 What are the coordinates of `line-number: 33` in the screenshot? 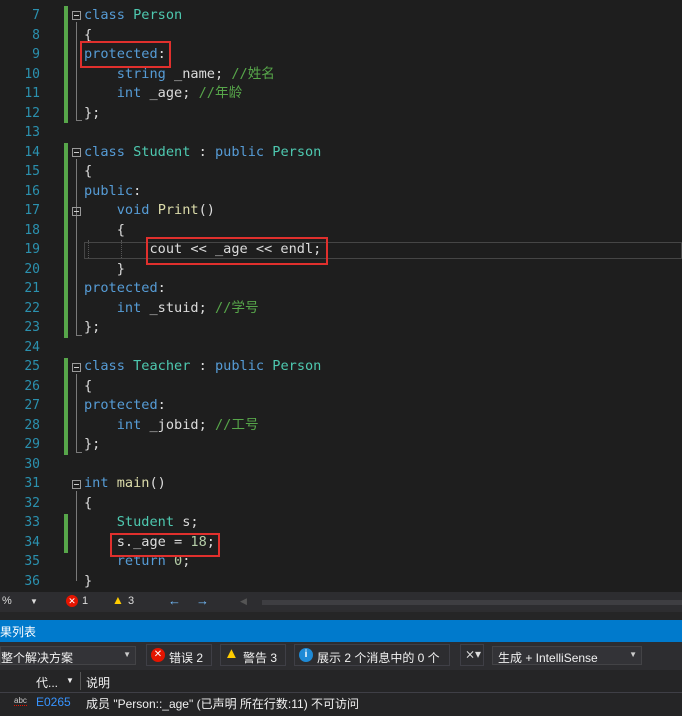 It's located at (32, 522).